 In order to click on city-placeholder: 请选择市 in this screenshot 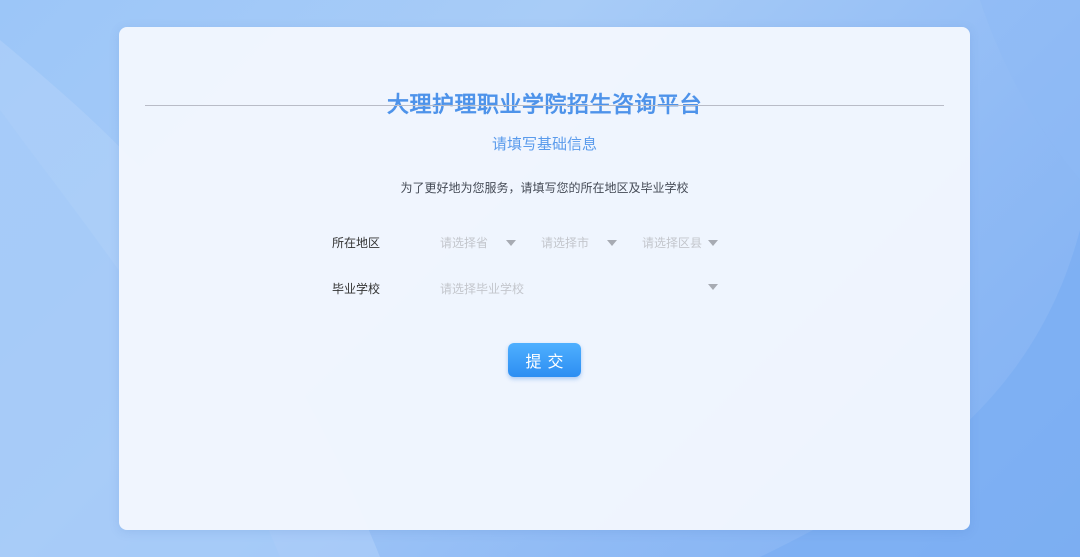, I will do `click(565, 243)`.